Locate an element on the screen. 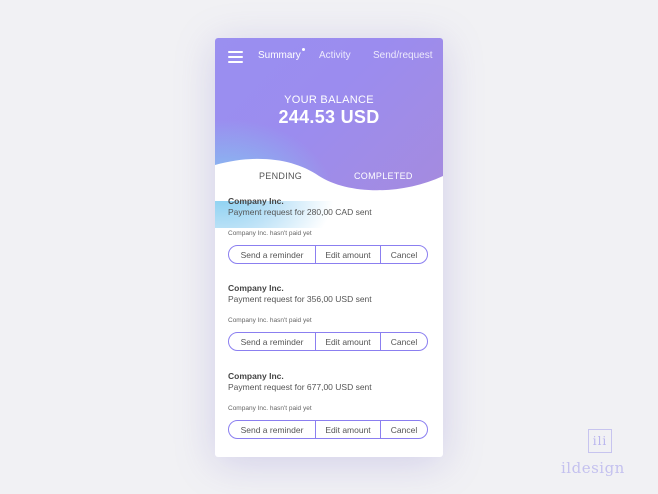 The height and width of the screenshot is (494, 658). balance-label: YOUR BALANCE is located at coordinates (329, 100).